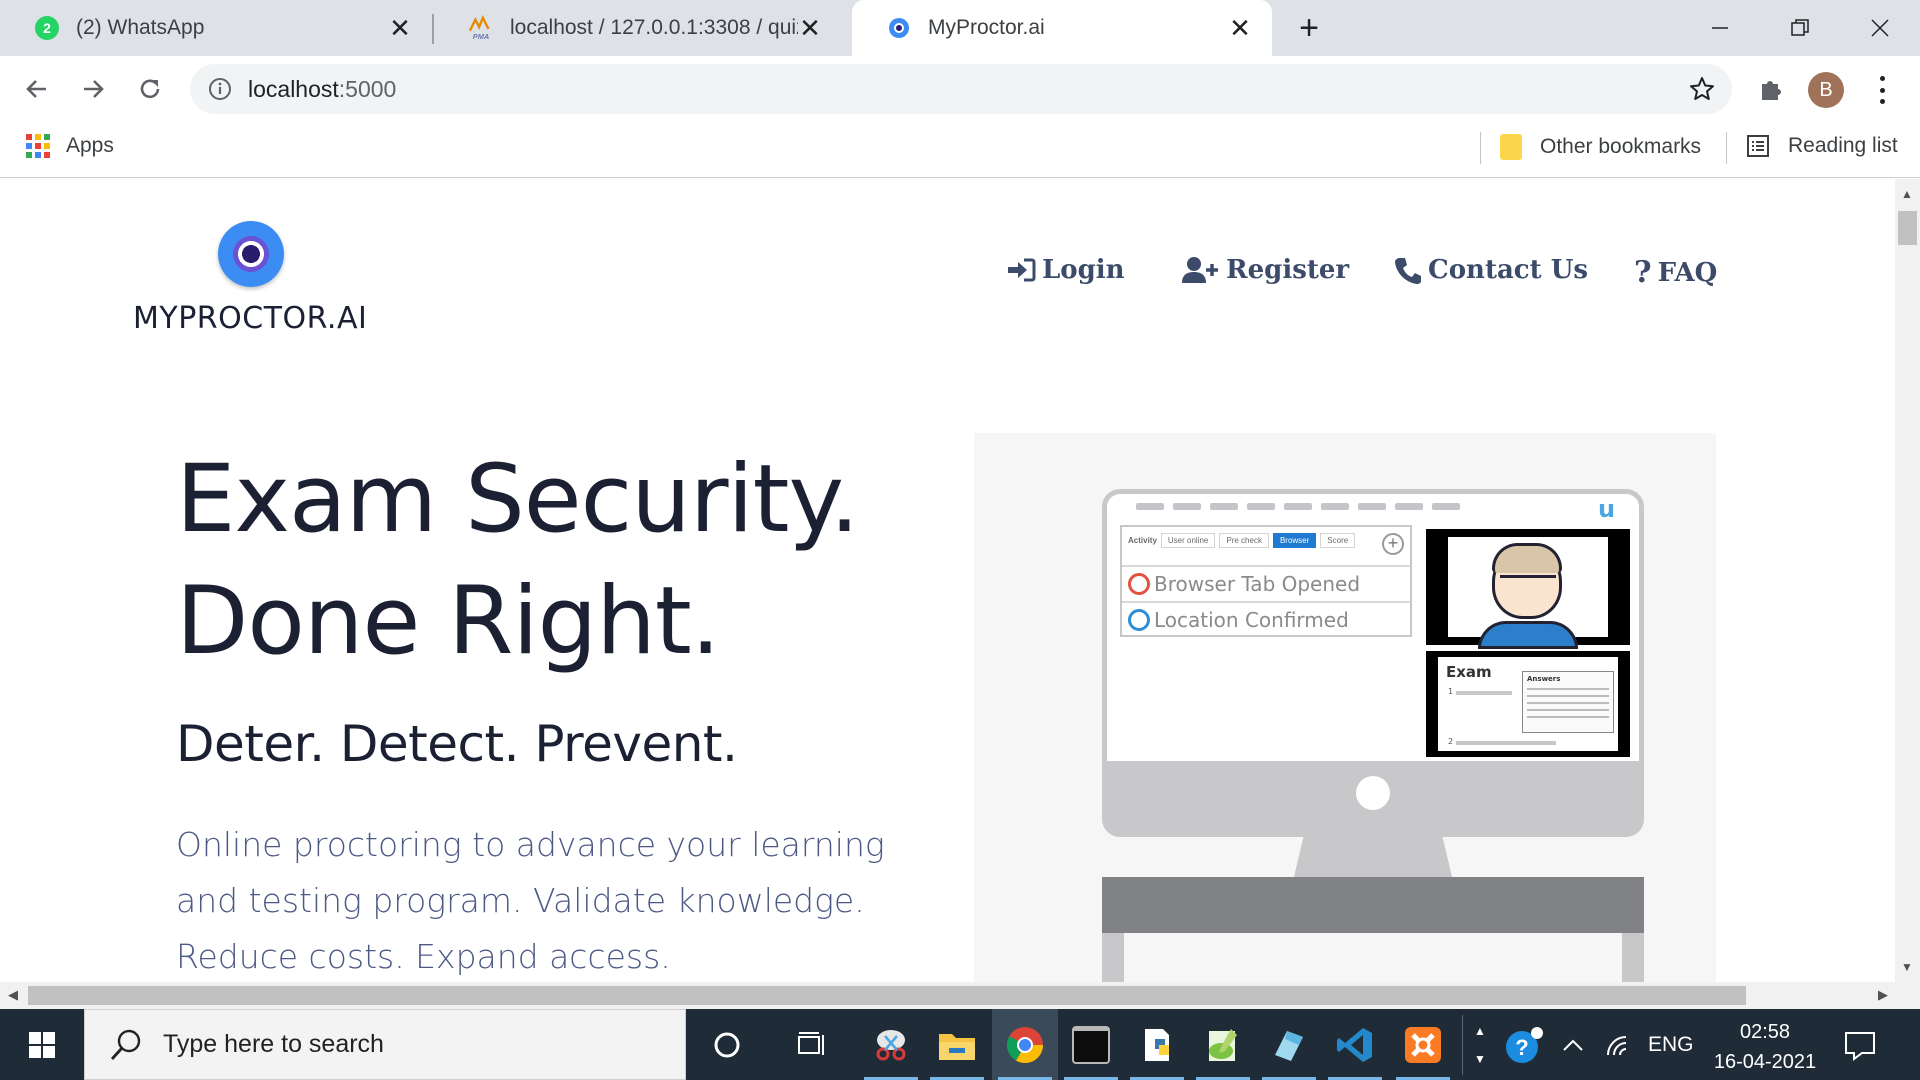  I want to click on address-bar: localhost:5000, so click(961, 89).